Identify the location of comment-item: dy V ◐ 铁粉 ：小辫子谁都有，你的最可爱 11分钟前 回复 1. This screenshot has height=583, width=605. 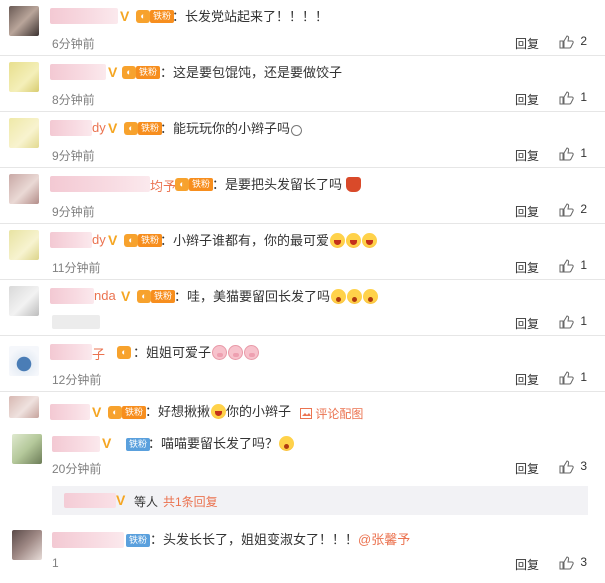
(302, 252).